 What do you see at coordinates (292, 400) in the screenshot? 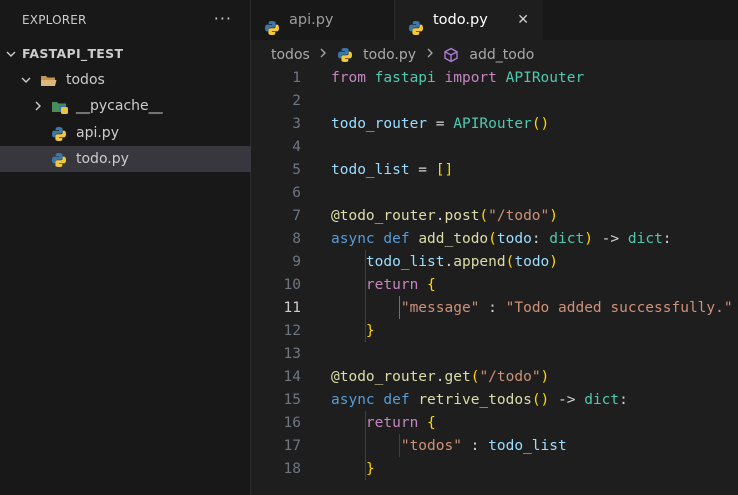
I see `line-number: 15` at bounding box center [292, 400].